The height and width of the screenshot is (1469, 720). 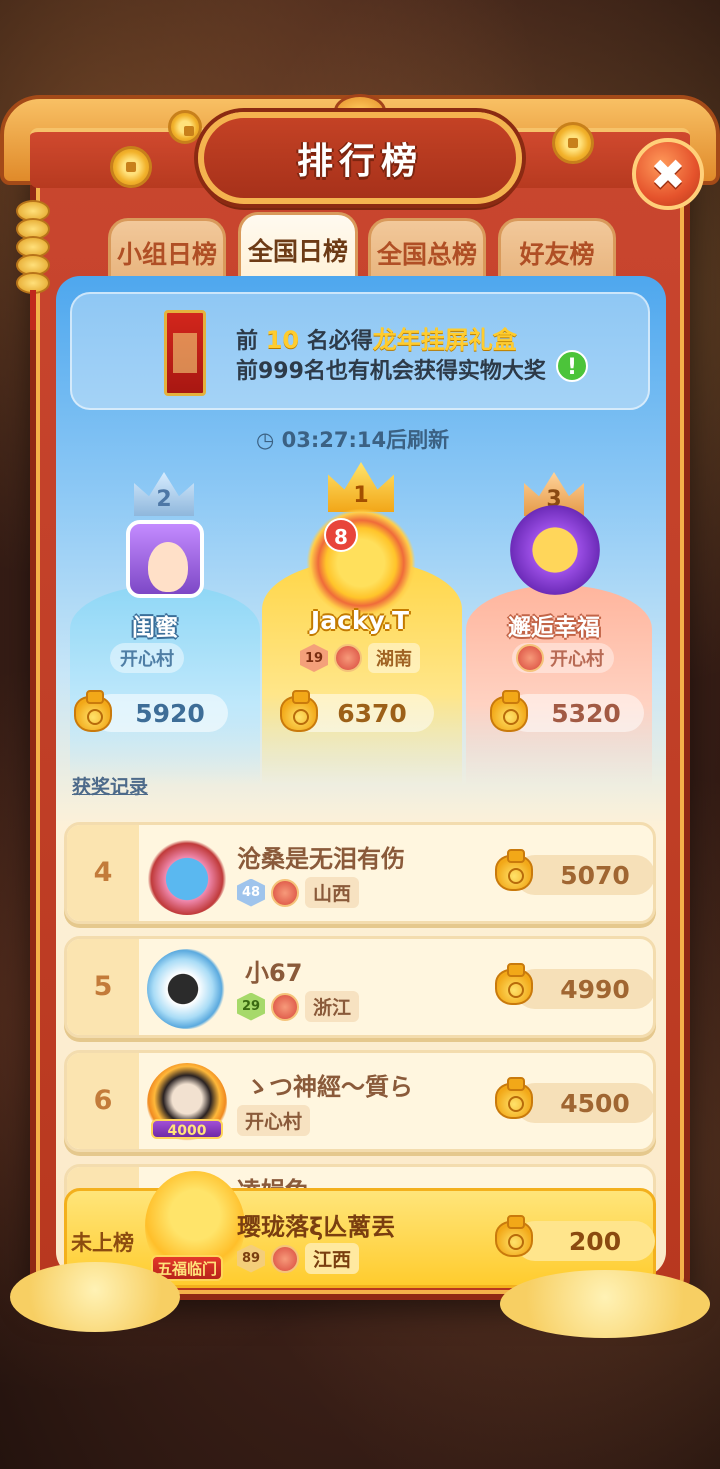 I want to click on coin-tassel-decoration, so click(x=33, y=275).